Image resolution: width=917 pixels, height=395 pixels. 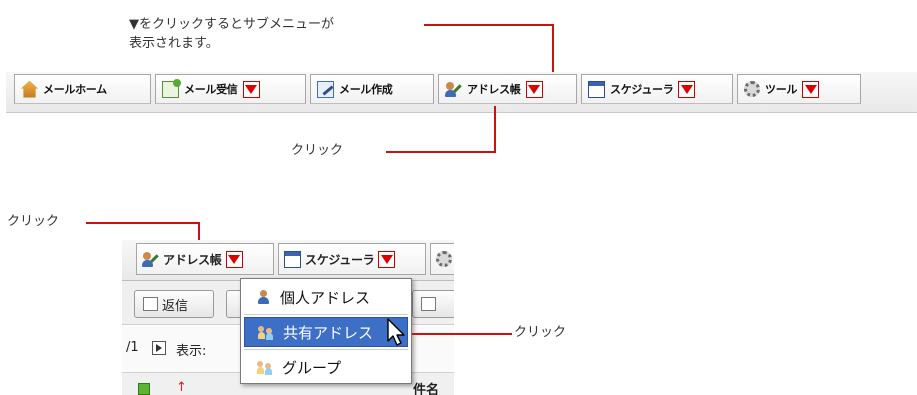 I want to click on menu-item-label: 個人アドレス, so click(x=325, y=297).